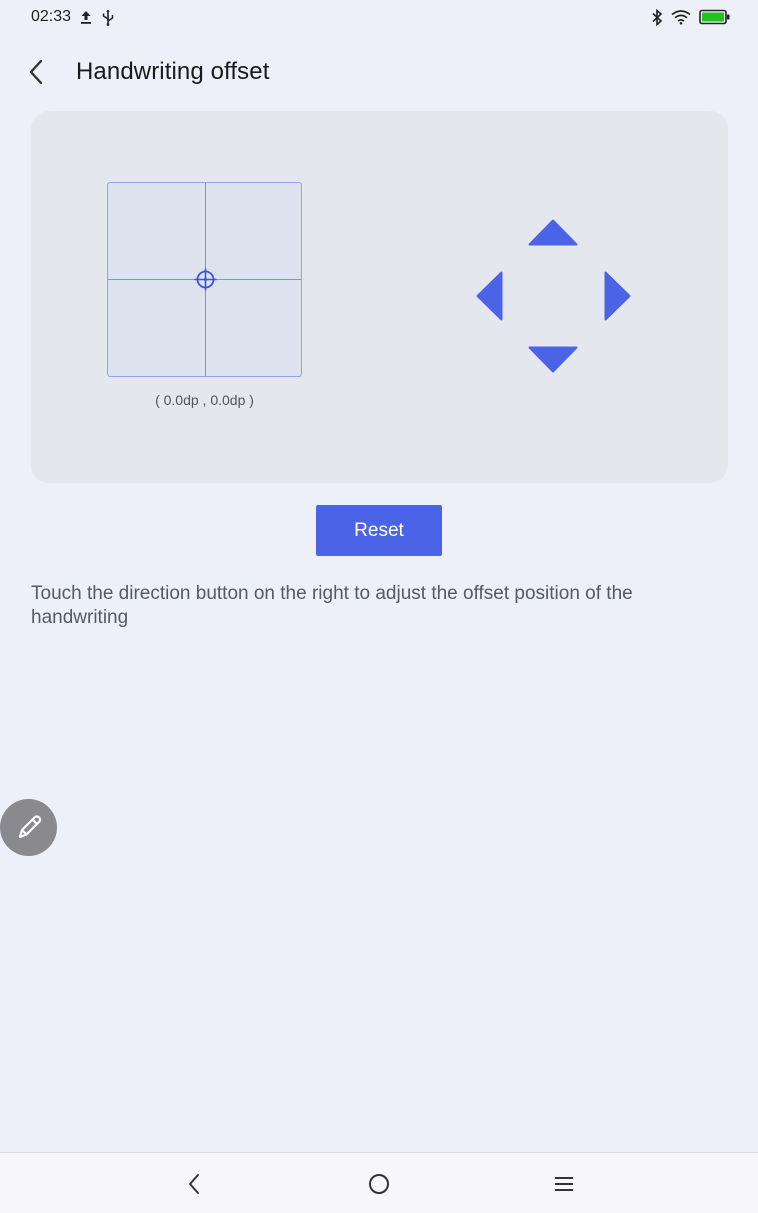 The height and width of the screenshot is (1213, 758). Describe the element at coordinates (379, 72) in the screenshot. I see `header: Handwriting offset` at that location.